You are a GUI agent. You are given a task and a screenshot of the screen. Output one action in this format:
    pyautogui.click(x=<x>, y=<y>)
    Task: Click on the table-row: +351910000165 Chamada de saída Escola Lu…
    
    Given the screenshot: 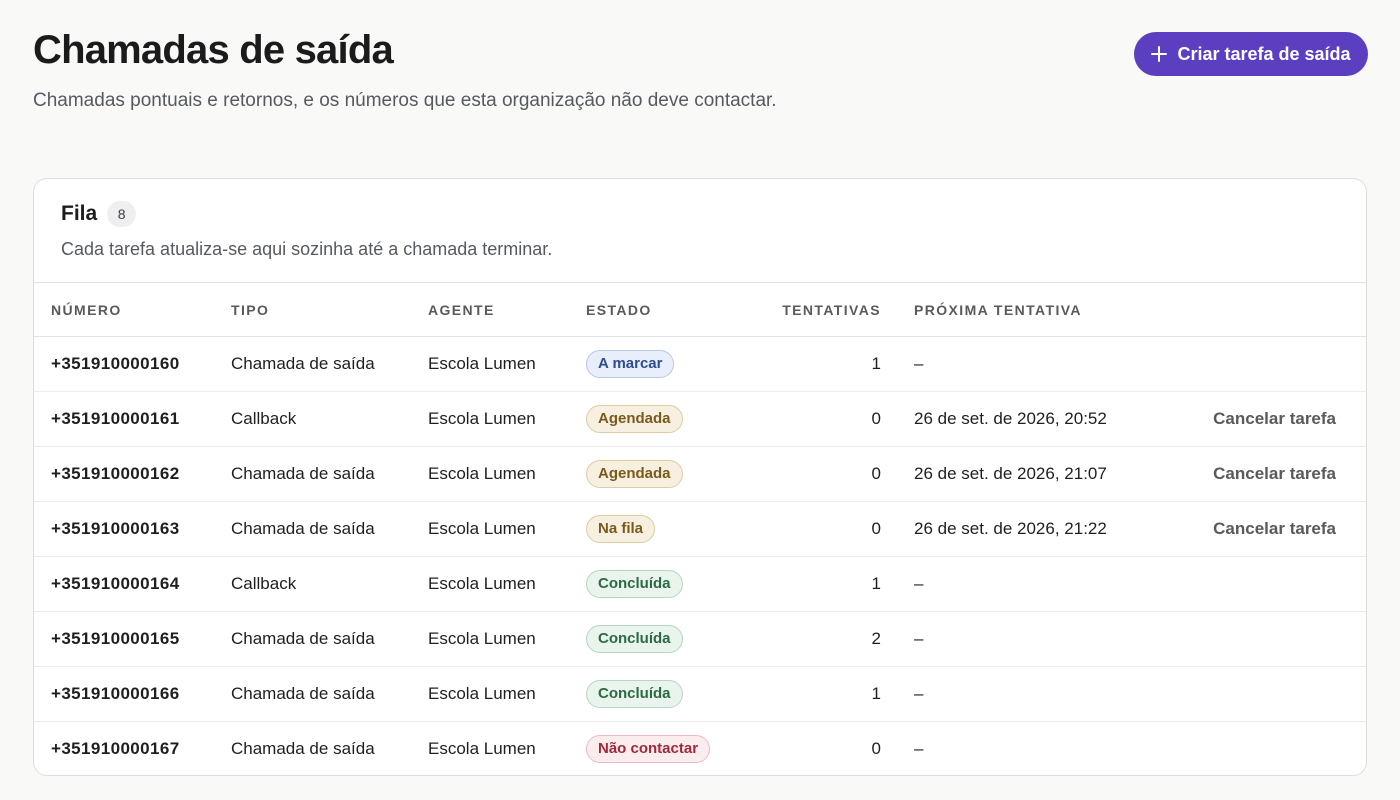 What is the action you would take?
    pyautogui.click(x=700, y=639)
    